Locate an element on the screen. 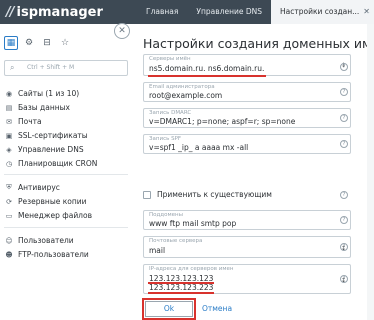 The width and height of the screenshot is (374, 320). ispmanager-logo: // ispmanager is located at coordinates (54, 12).